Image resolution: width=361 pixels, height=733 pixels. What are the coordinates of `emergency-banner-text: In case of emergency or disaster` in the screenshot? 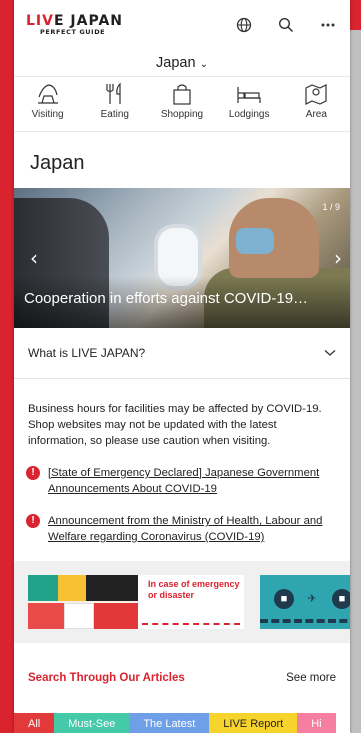 It's located at (191, 602).